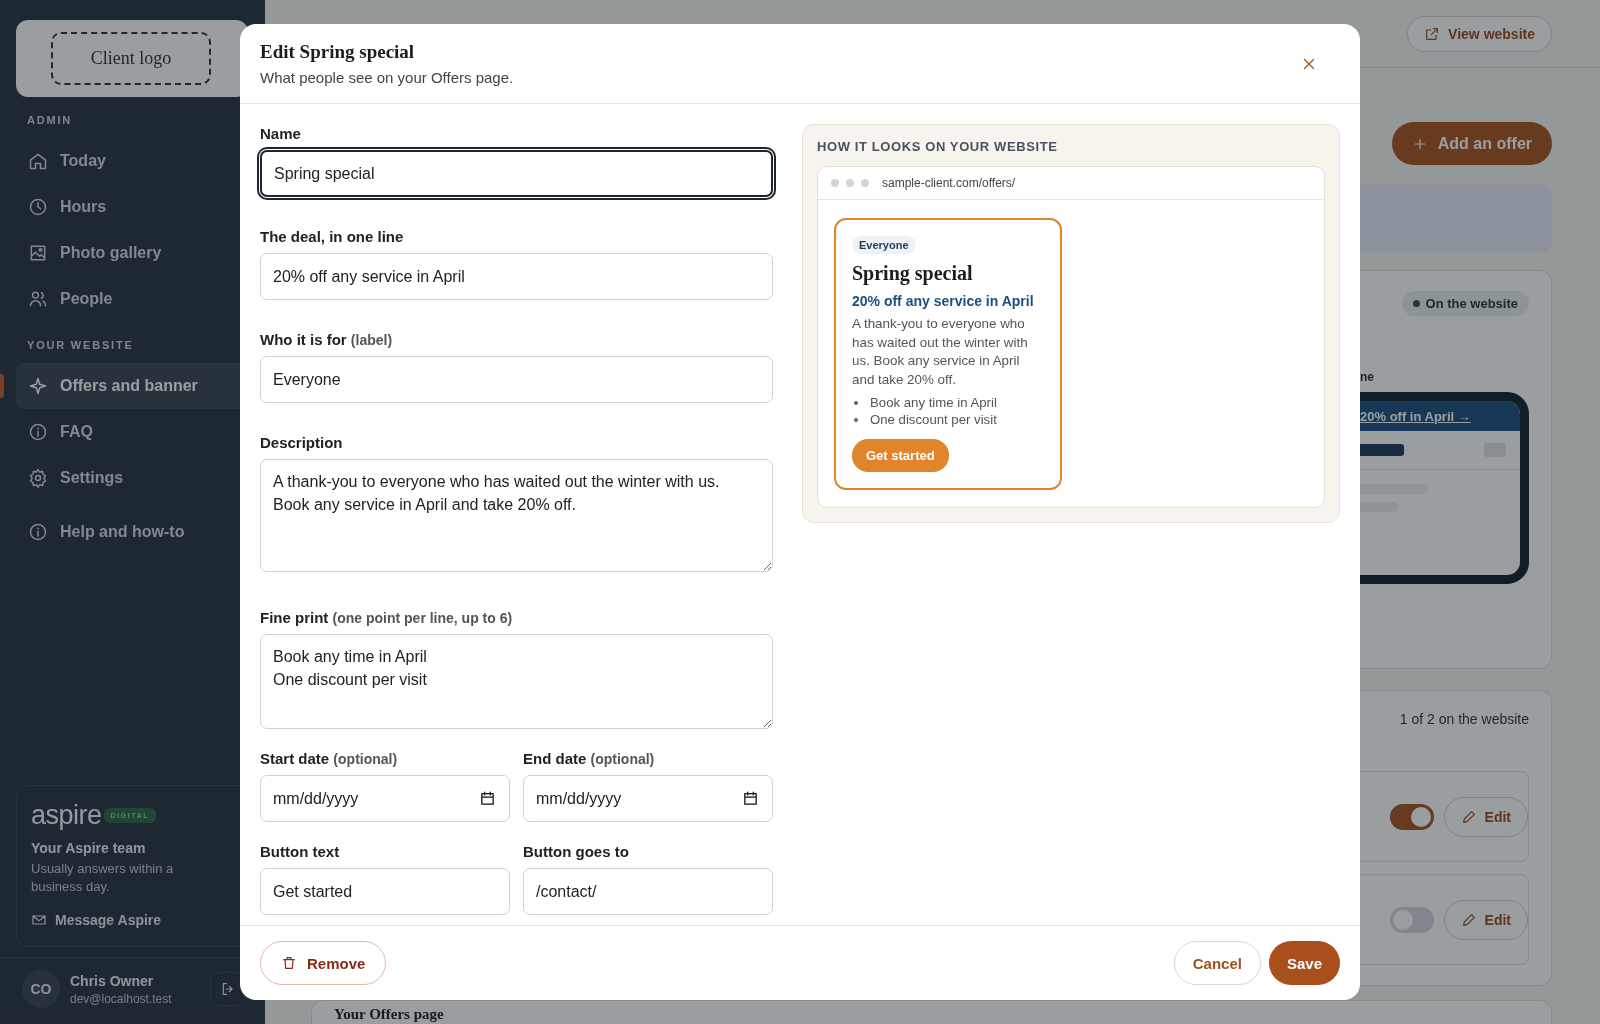 This screenshot has width=1600, height=1024. Describe the element at coordinates (332, 237) in the screenshot. I see `field-label: The deal, in one line` at that location.